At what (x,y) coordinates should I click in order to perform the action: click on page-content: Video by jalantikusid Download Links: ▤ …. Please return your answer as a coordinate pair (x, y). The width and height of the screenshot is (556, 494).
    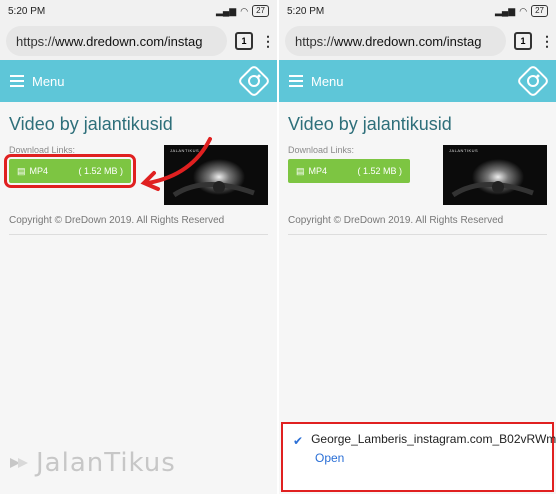
    Looking at the image, I should click on (417, 172).